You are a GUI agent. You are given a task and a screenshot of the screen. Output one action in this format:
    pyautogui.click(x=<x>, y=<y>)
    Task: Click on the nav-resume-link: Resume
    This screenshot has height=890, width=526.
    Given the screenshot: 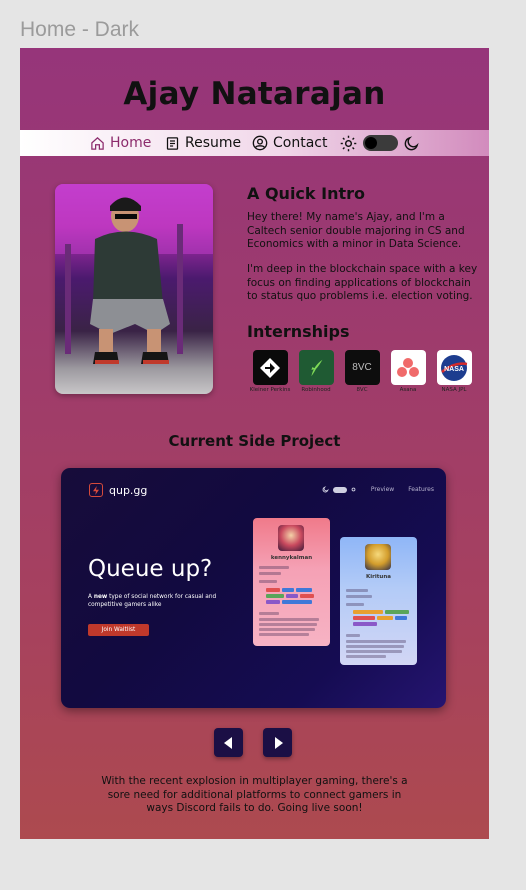 What is the action you would take?
    pyautogui.click(x=203, y=143)
    